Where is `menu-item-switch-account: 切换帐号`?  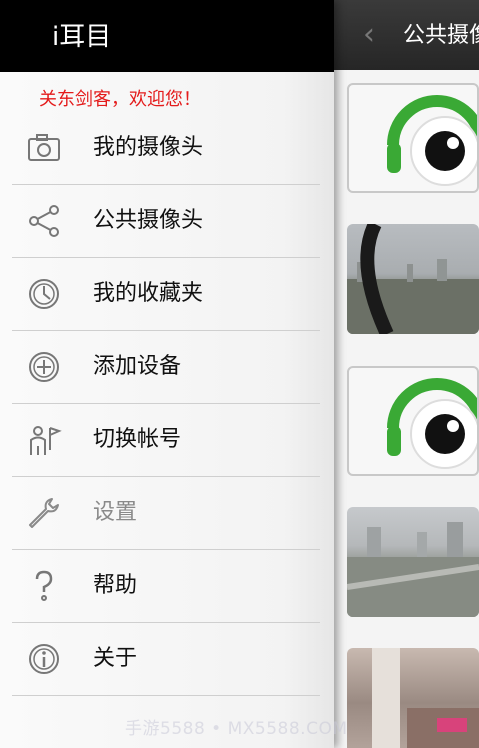
menu-item-switch-account: 切换帐号 is located at coordinates (166, 440).